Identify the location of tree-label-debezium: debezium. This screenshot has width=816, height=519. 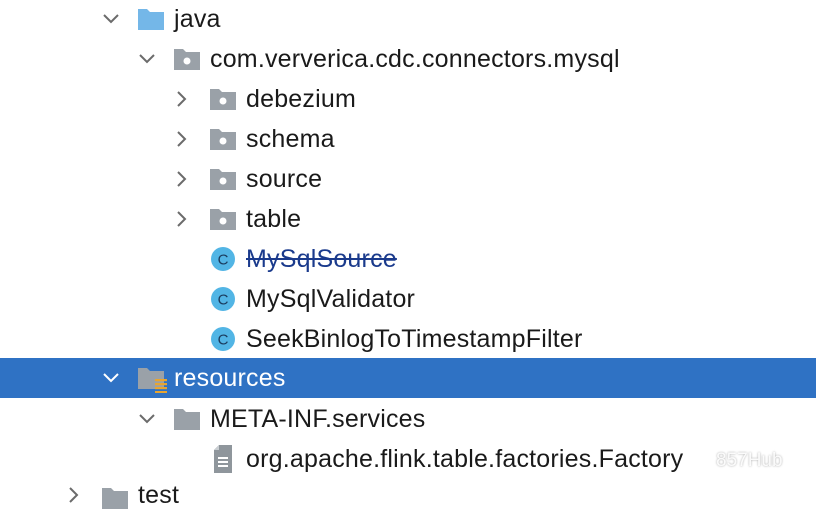
(301, 99).